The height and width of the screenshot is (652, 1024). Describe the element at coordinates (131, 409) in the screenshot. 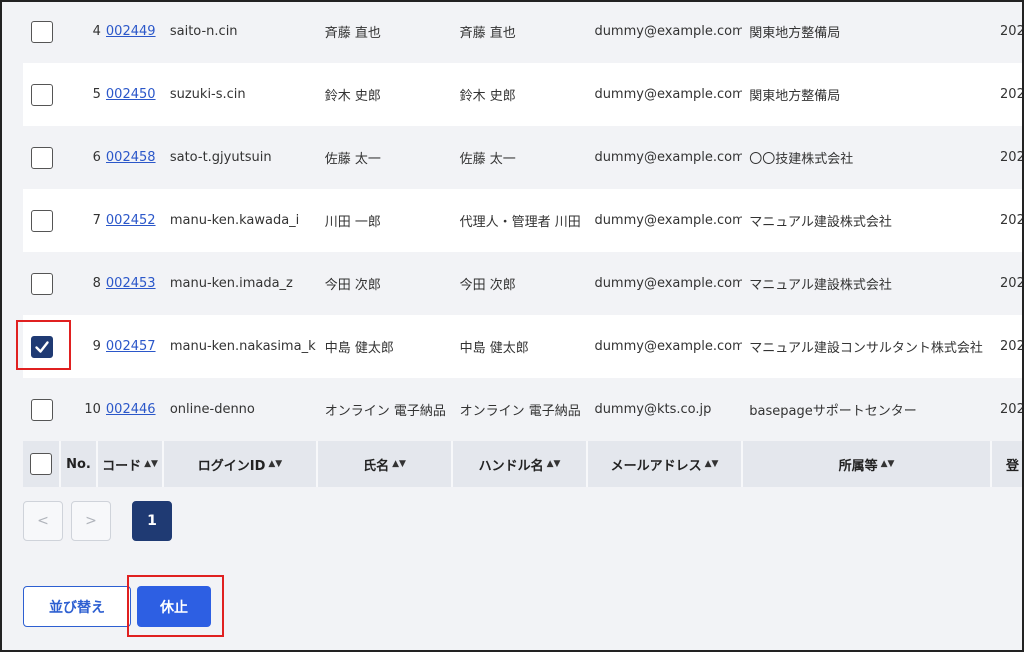

I see `row-code-link: 002446` at that location.